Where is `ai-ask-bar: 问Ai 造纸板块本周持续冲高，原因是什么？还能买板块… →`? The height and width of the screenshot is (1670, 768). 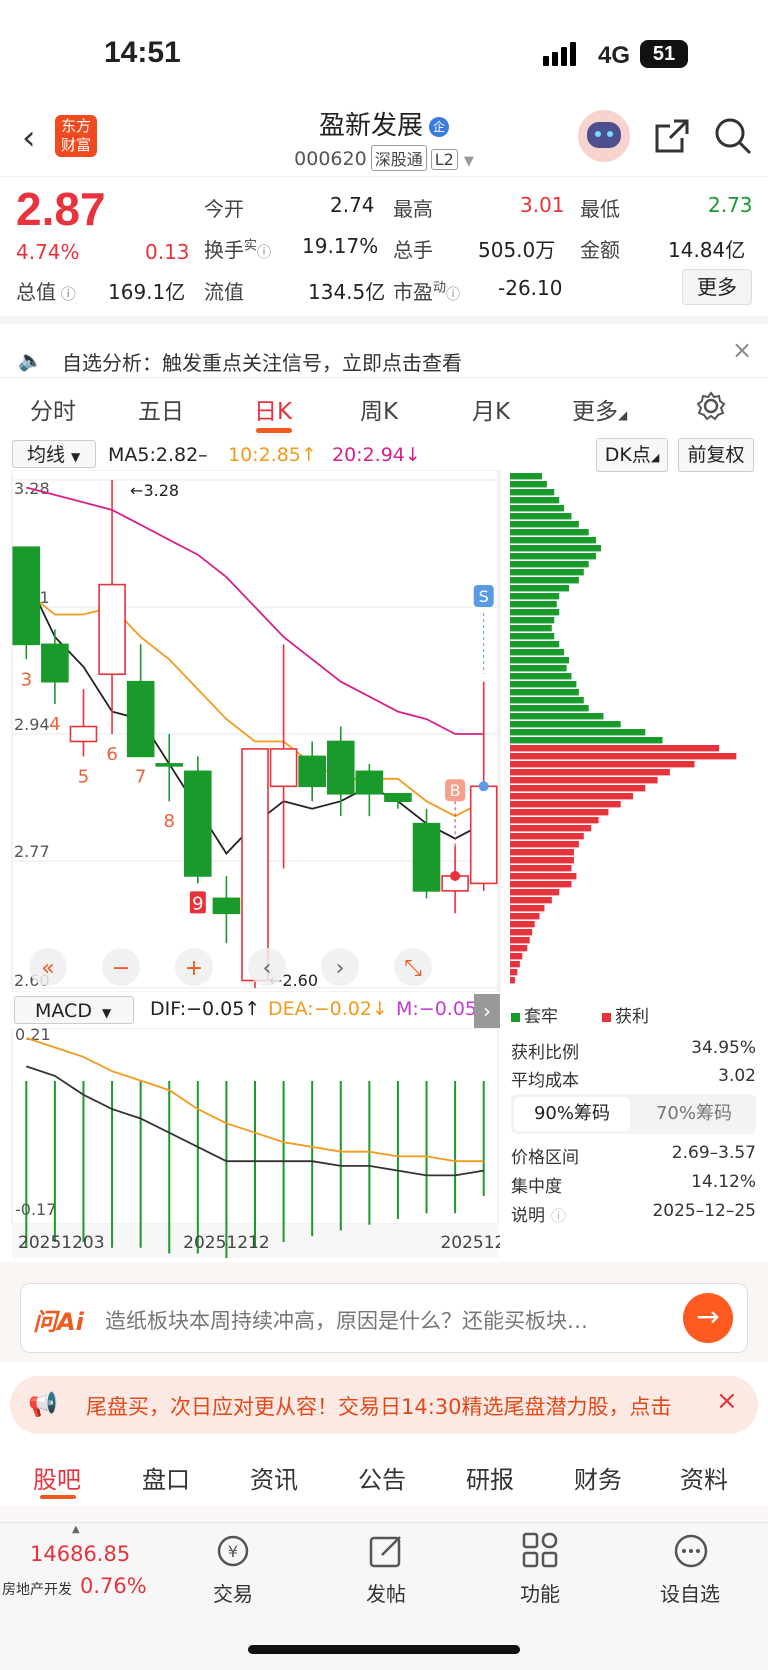 ai-ask-bar: 问Ai 造纸板块本周持续冲高，原因是什么？还能买板块… → is located at coordinates (384, 1318).